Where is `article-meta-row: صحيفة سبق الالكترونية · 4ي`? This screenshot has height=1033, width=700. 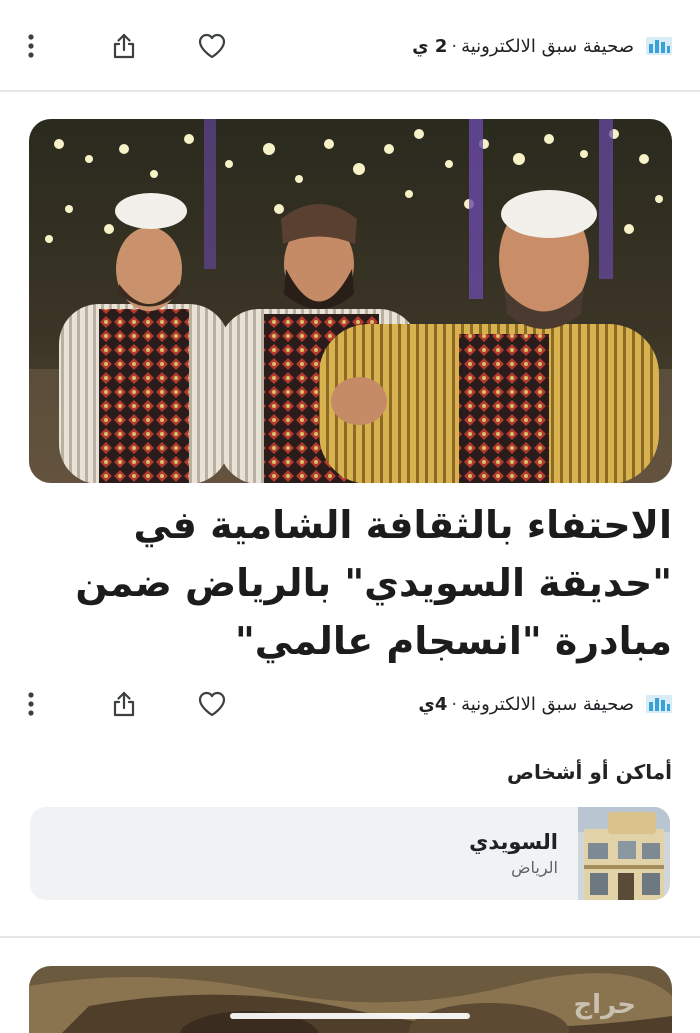
article-meta-row: صحيفة سبق الالكترونية · 4ي is located at coordinates (350, 704).